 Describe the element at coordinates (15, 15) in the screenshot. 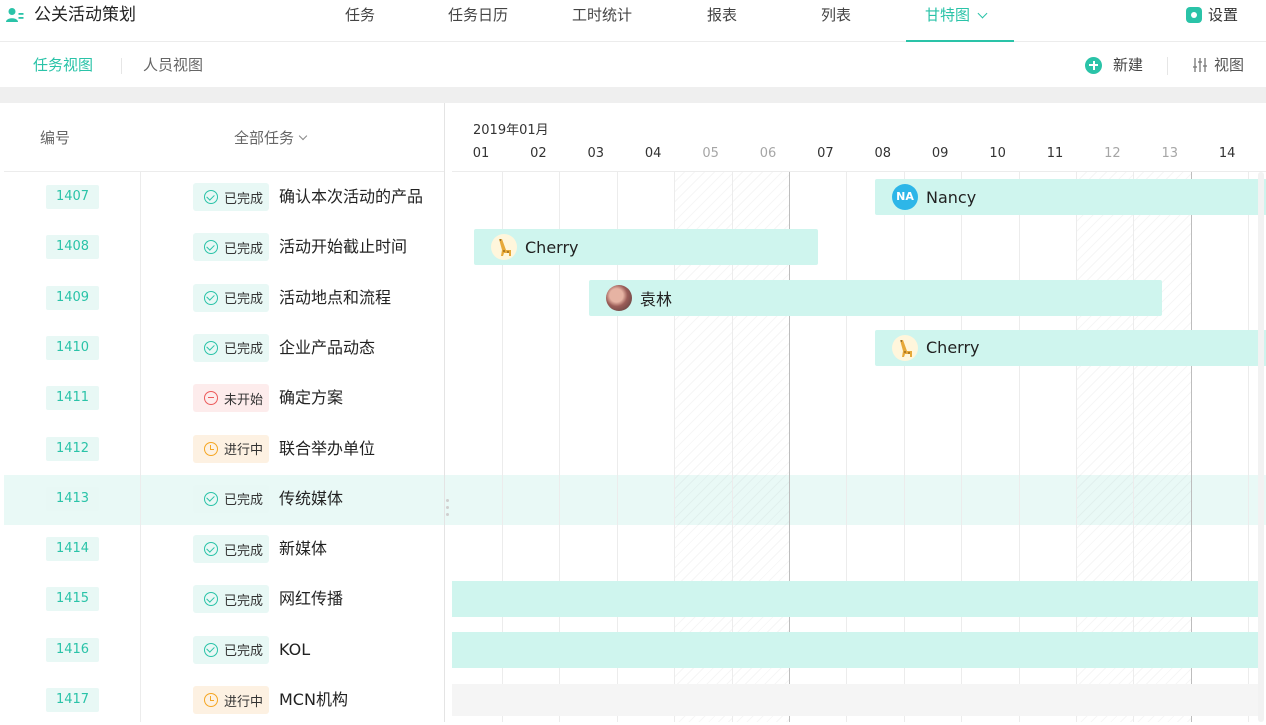

I see `team-icon` at that location.